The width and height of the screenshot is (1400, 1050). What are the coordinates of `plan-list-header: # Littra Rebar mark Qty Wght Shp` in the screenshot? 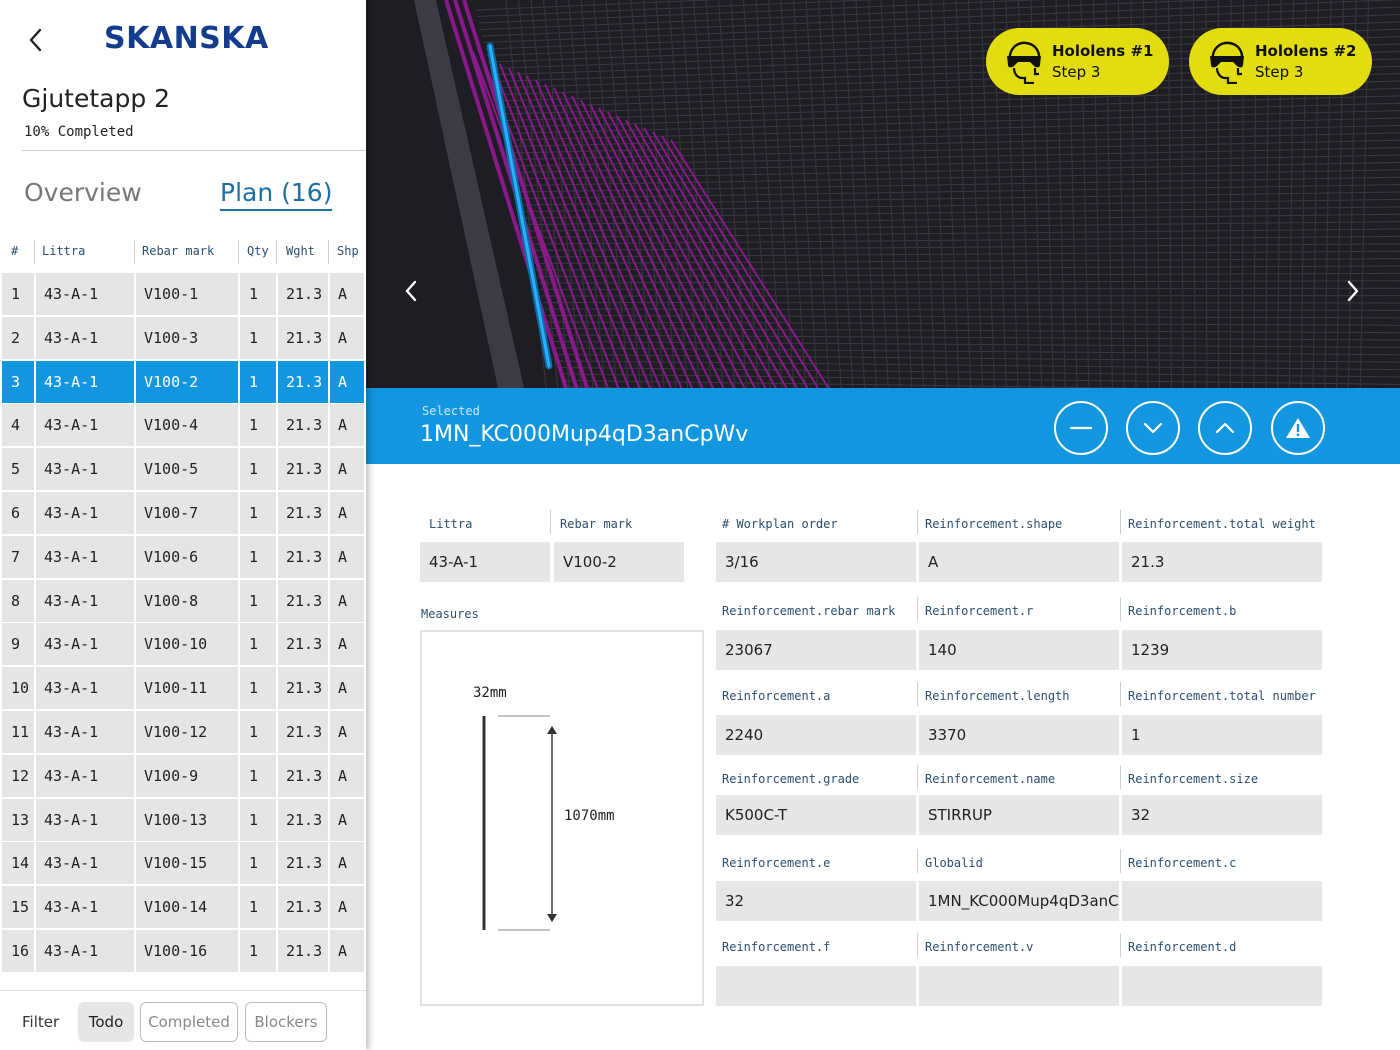 It's located at (183, 252).